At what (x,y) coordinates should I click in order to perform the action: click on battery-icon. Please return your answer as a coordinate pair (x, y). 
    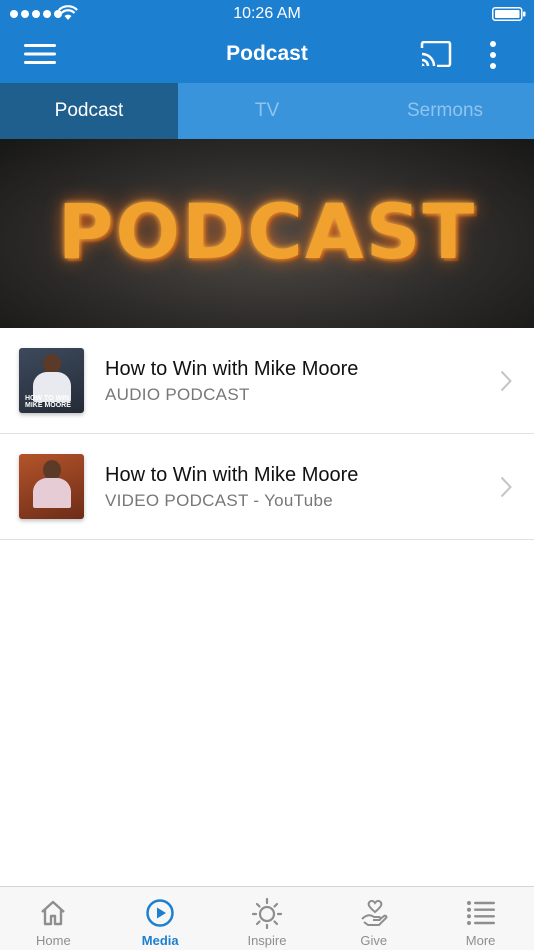
    Looking at the image, I should click on (509, 14).